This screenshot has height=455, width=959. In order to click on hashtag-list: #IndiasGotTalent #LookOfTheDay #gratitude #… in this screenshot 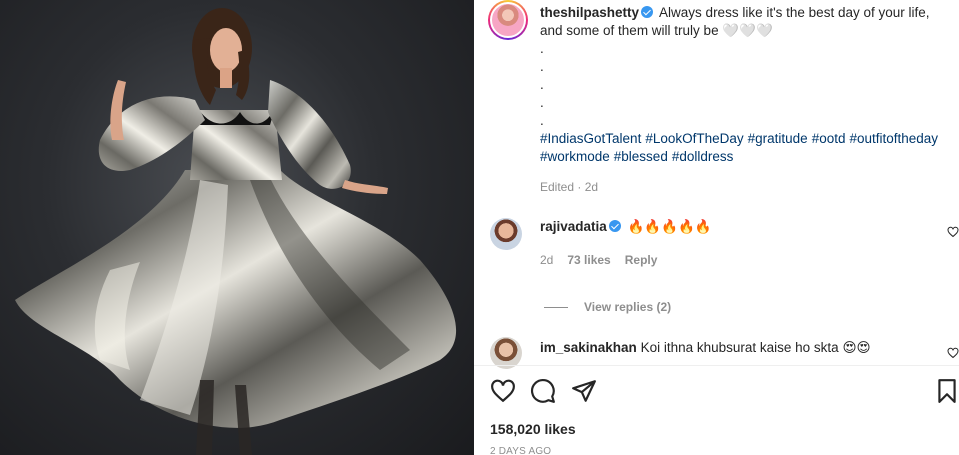, I will do `click(747, 148)`.